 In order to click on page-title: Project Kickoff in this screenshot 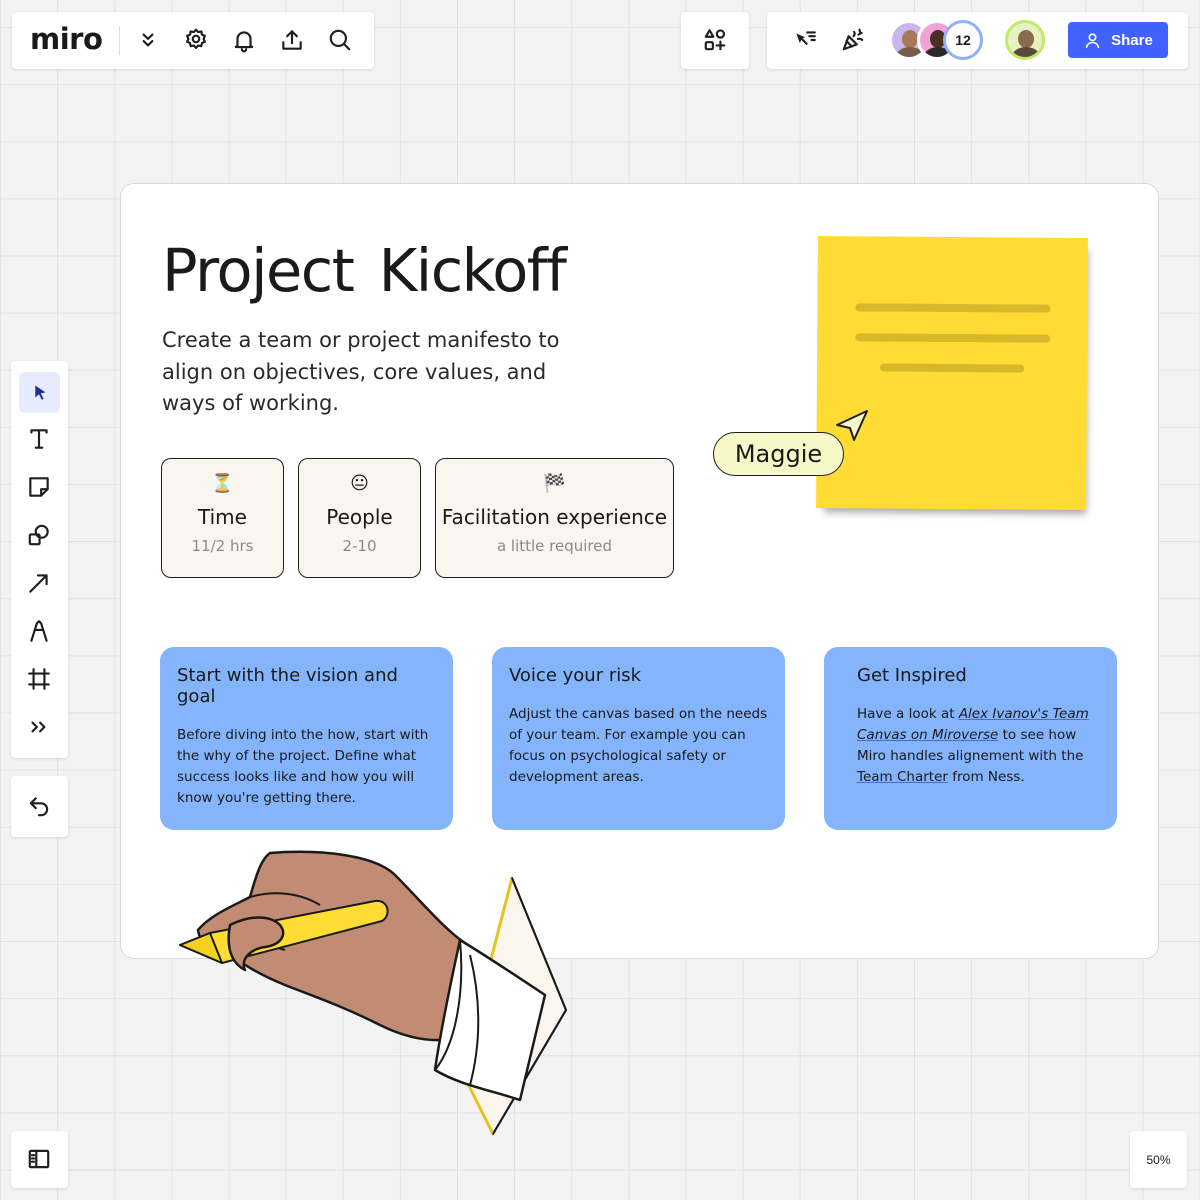, I will do `click(364, 270)`.